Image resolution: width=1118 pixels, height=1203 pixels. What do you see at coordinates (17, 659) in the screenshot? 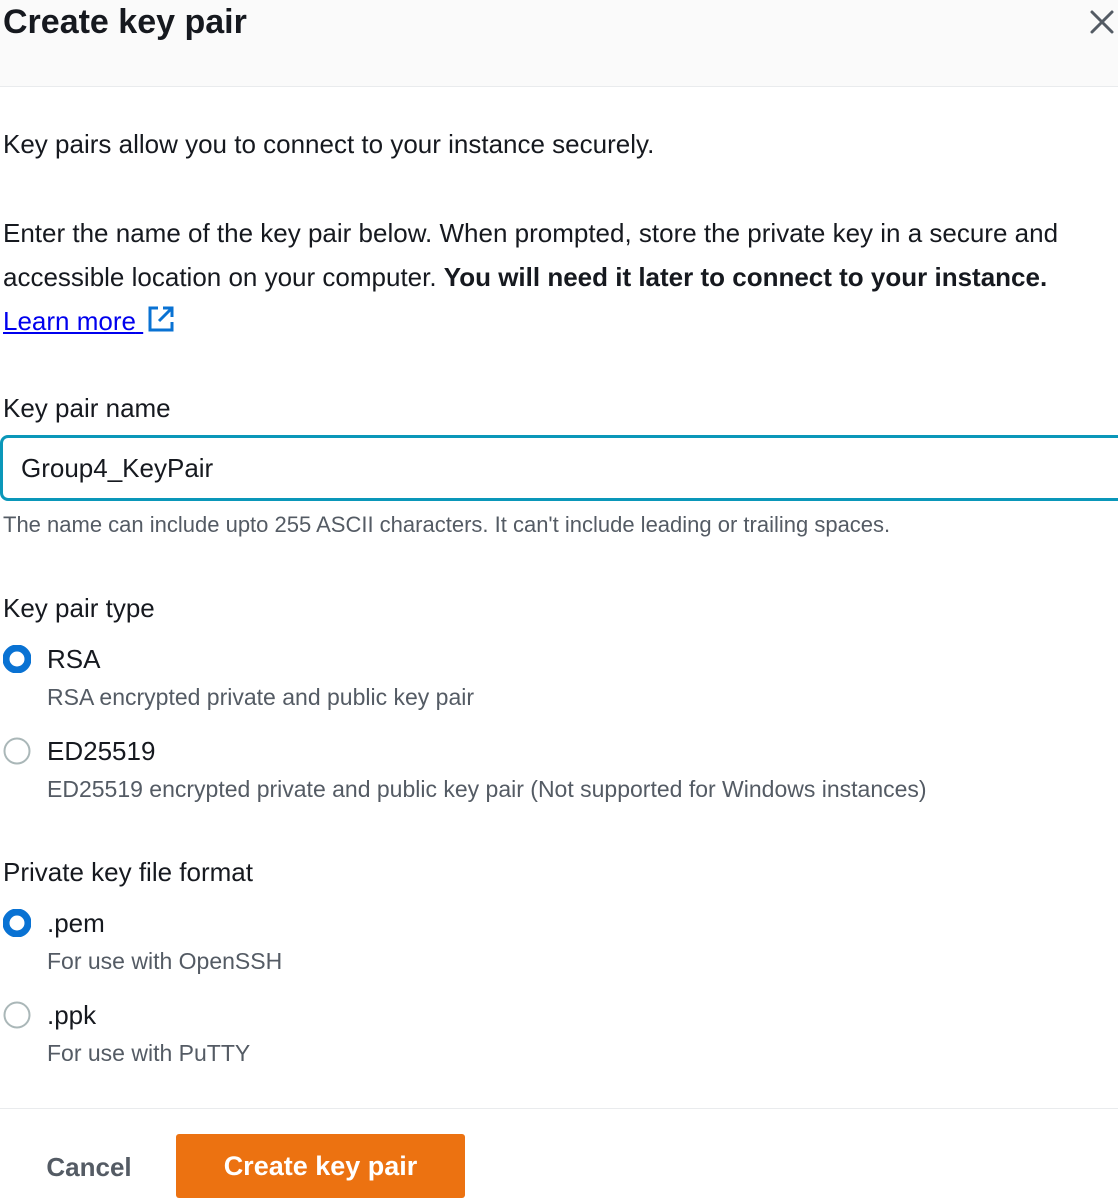
I see `radio-rsa` at bounding box center [17, 659].